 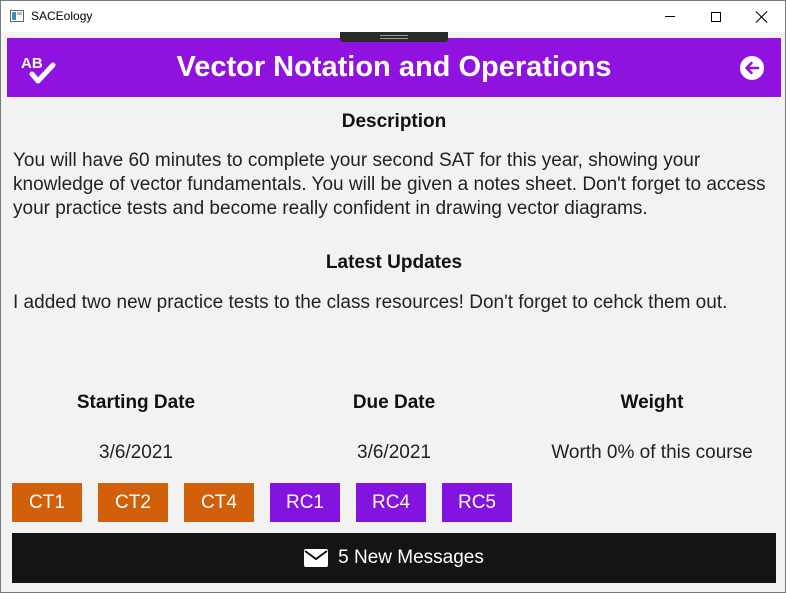 I want to click on test-button-rc5: RC5, so click(x=477, y=502).